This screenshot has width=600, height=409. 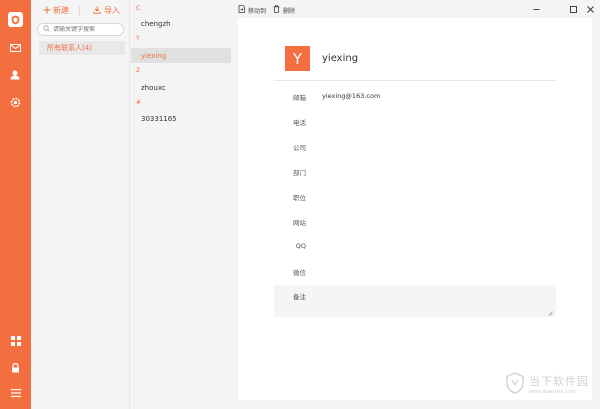 I want to click on apps-icon, so click(x=15, y=340).